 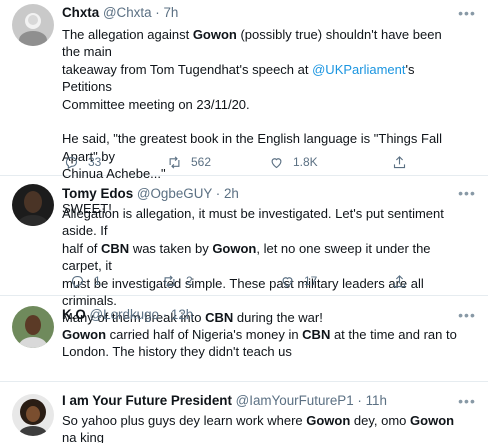 I want to click on text-segment: The allegation against, so click(x=127, y=34).